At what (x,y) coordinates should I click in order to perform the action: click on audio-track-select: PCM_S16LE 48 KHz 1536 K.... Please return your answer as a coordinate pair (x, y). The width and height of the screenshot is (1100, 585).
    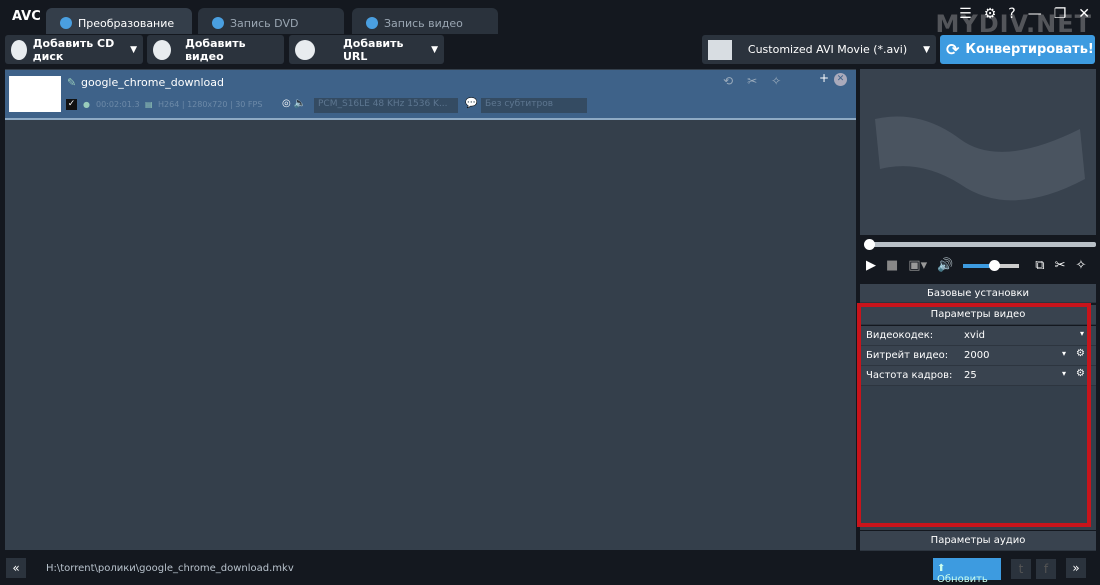
    Looking at the image, I should click on (386, 105).